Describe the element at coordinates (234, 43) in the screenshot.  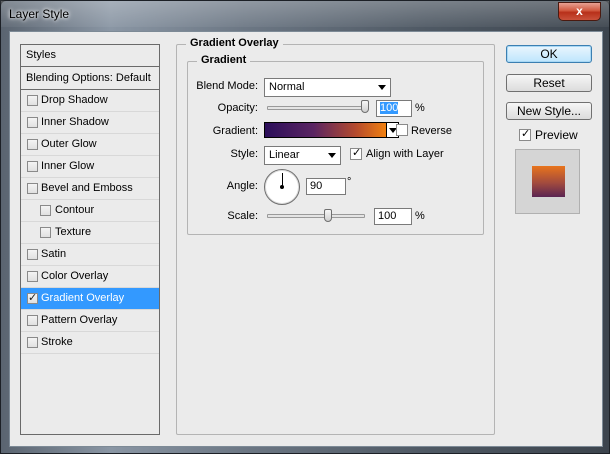
I see `group-title: Gradient Overlay` at that location.